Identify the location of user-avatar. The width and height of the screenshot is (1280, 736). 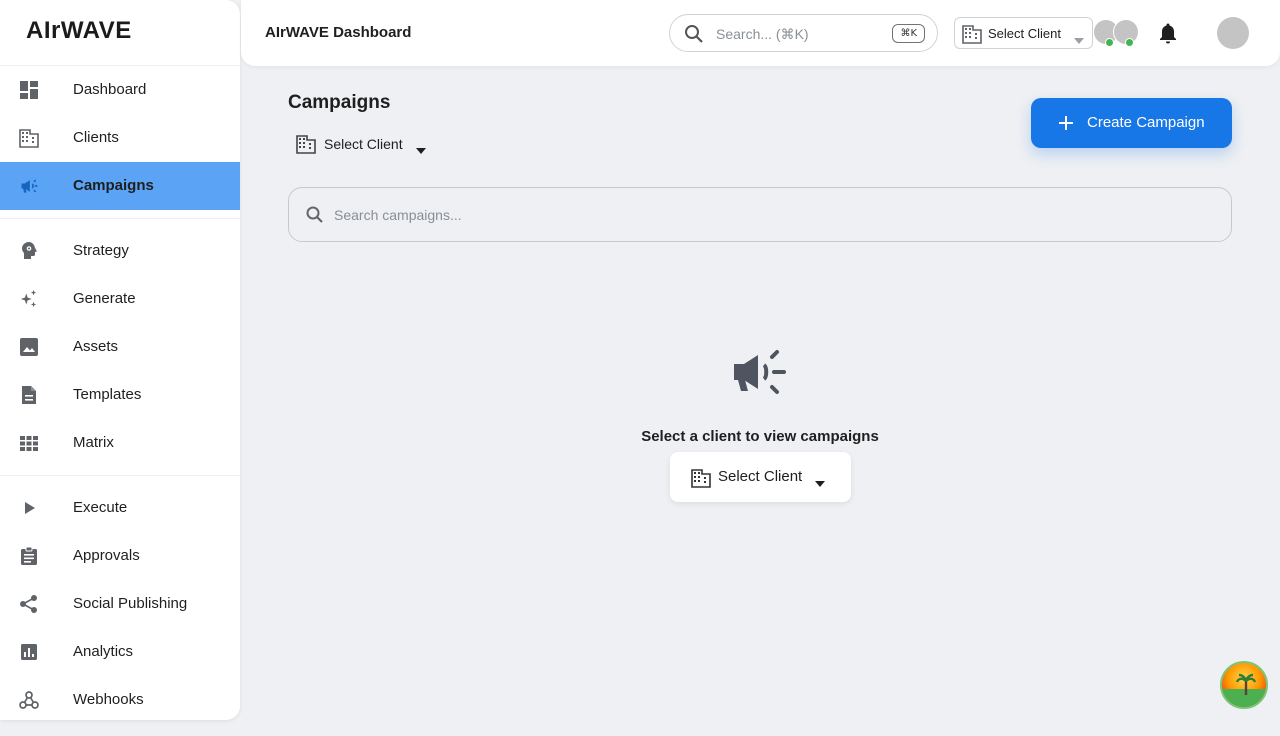
(1233, 33).